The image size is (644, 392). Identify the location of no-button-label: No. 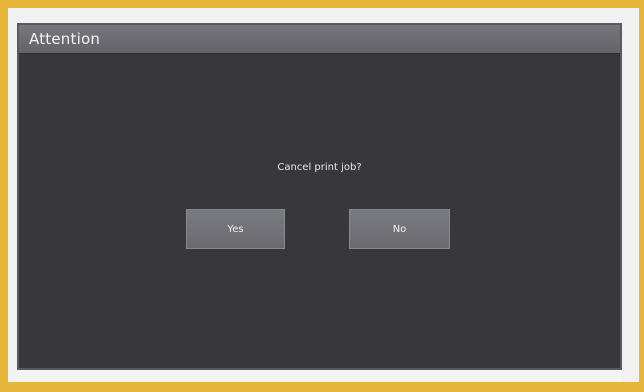
(399, 229).